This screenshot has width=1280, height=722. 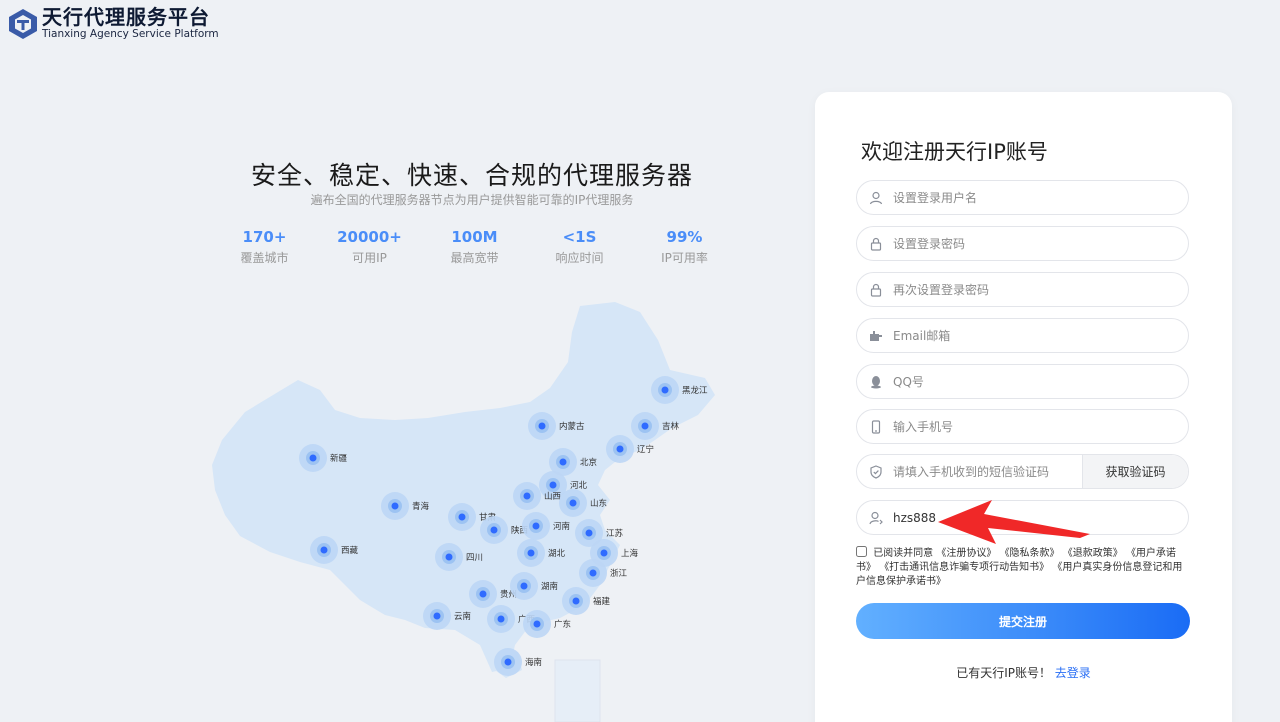 What do you see at coordinates (557, 554) in the screenshot?
I see `city-label: 湖北` at bounding box center [557, 554].